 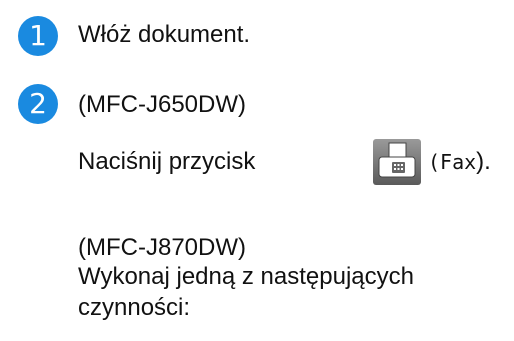 What do you see at coordinates (164, 34) in the screenshot?
I see `step-text: Włóż dokument.` at bounding box center [164, 34].